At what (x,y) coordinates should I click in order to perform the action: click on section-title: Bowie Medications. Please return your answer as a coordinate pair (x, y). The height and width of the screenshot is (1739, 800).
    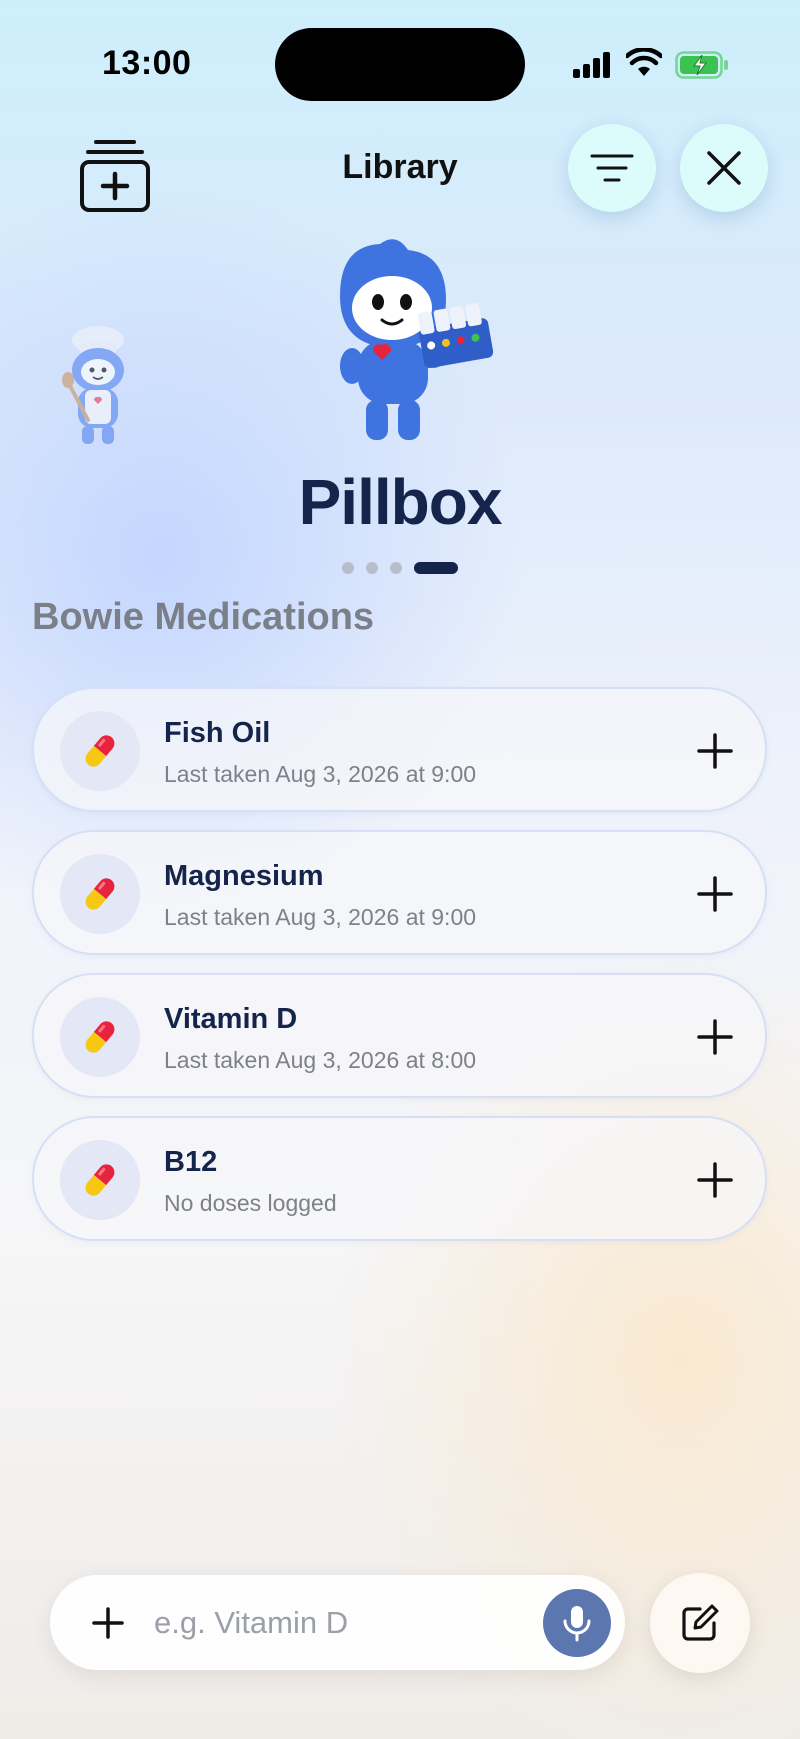
    Looking at the image, I should click on (203, 617).